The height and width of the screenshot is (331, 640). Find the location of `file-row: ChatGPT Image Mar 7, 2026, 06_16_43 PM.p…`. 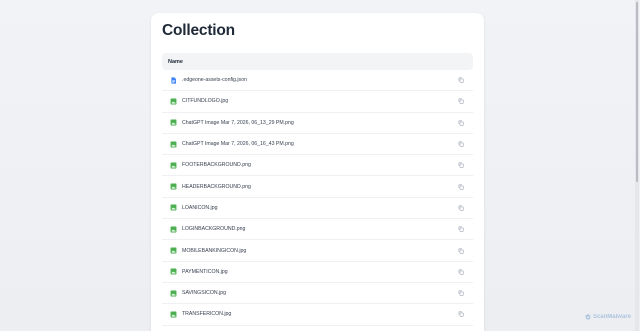

file-row: ChatGPT Image Mar 7, 2026, 06_16_43 PM.p… is located at coordinates (317, 145).